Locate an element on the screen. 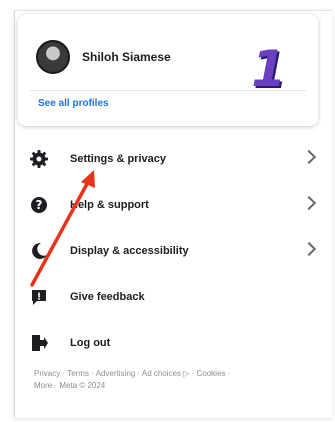 Image resolution: width=335 pixels, height=422 pixels. profile-row: Shiloh Siamese is located at coordinates (103, 57).